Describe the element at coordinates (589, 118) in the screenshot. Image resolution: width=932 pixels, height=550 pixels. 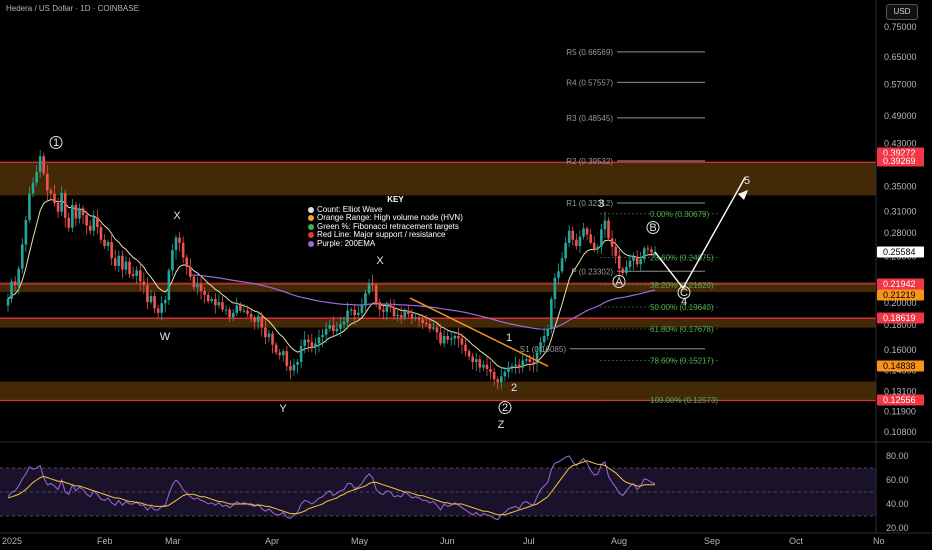
I see `pivot-label: R3 (0.48545)` at that location.